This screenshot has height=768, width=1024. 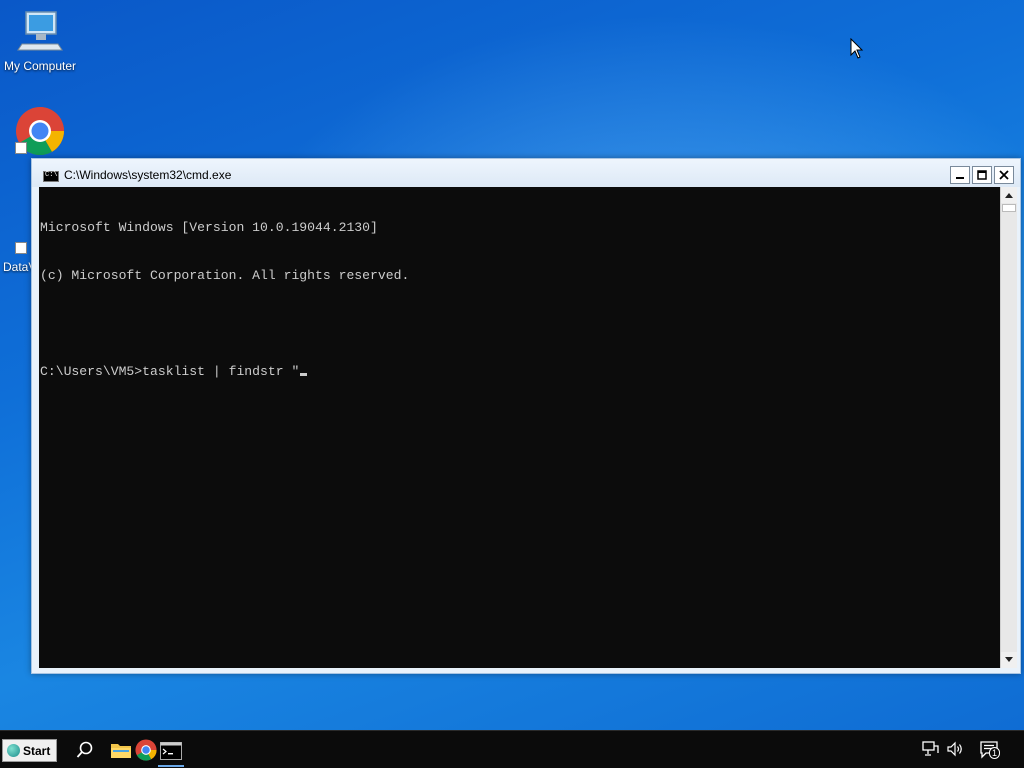 I want to click on minimize-button, so click(x=960, y=175).